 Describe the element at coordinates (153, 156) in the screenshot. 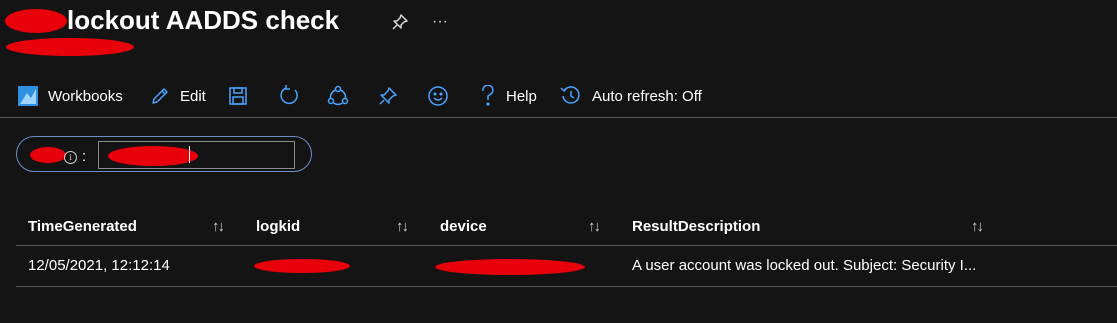

I see `redacted-parameter-value` at that location.